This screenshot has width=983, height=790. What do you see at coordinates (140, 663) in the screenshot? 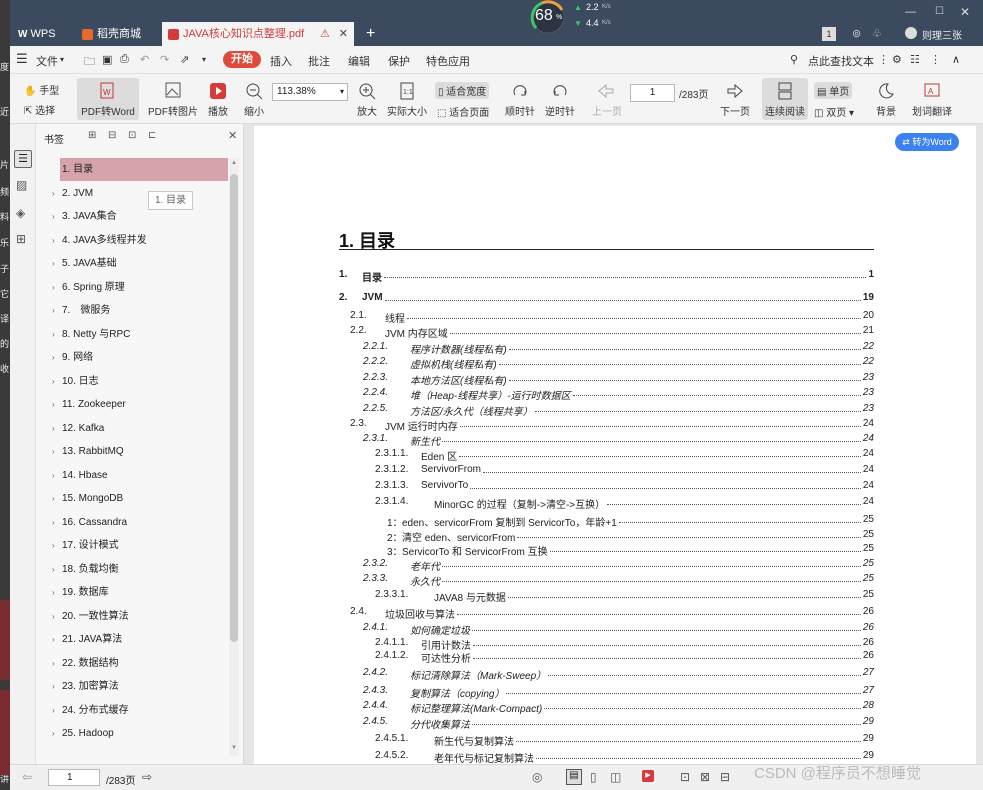
I see `bookmark-item: › 22. 数据结构` at bounding box center [140, 663].